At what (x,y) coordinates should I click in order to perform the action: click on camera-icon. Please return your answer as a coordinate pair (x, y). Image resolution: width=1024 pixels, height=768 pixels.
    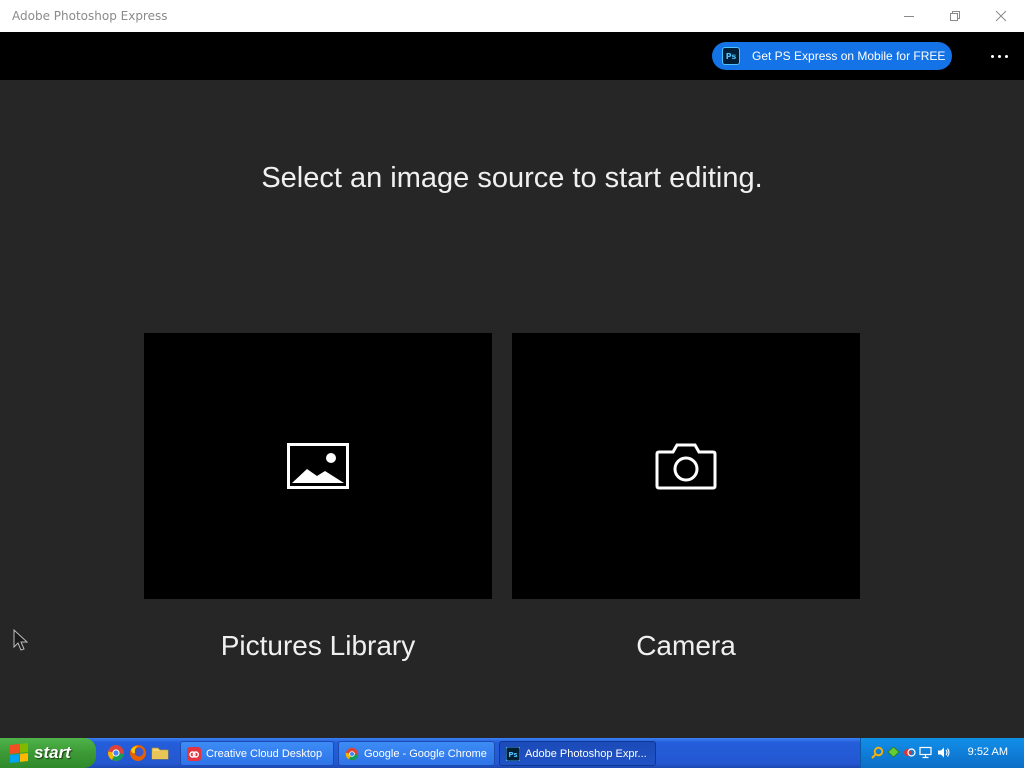
    Looking at the image, I should click on (686, 466).